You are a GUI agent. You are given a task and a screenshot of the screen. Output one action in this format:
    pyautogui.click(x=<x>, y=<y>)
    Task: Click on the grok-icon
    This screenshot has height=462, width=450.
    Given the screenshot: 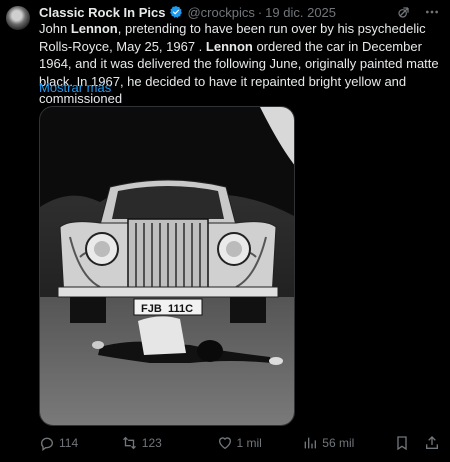 What is the action you would take?
    pyautogui.click(x=404, y=12)
    